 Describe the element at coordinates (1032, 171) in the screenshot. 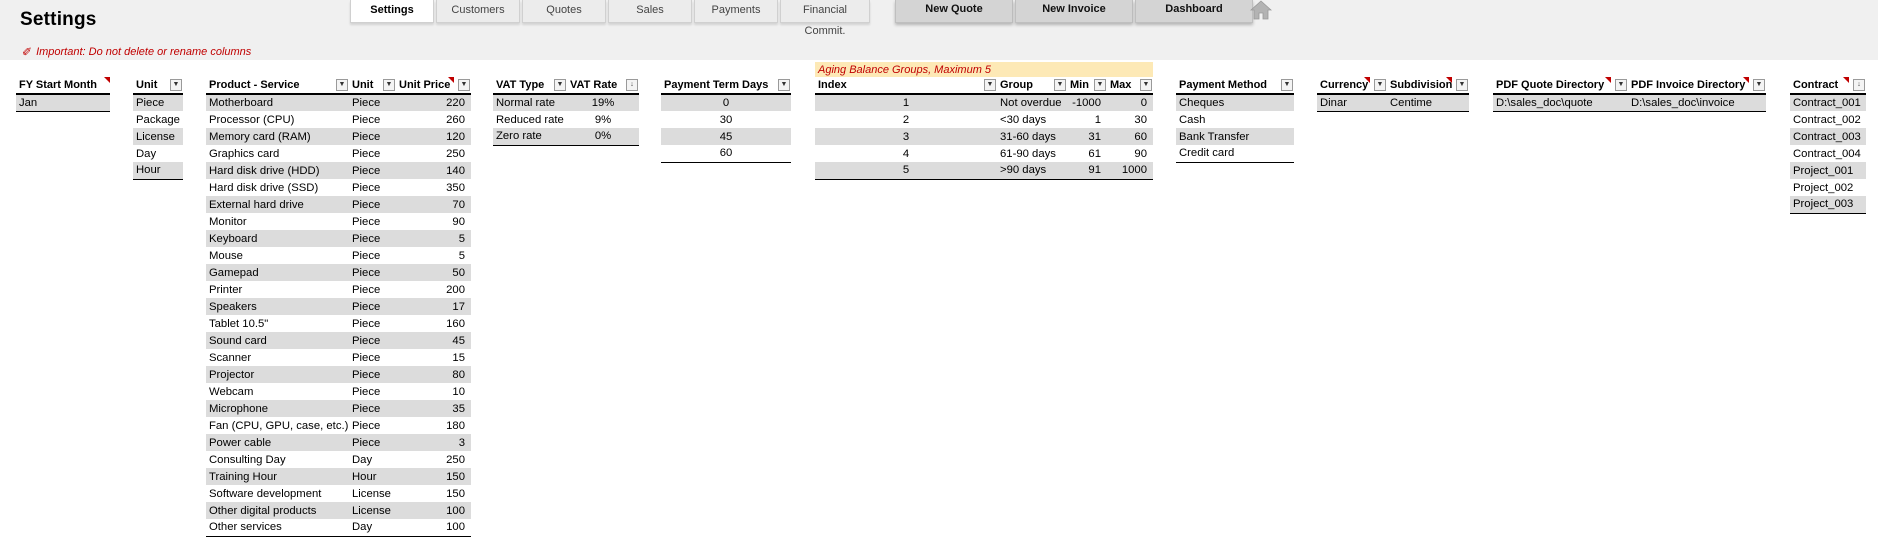

I see `aging-group-cell: >90 days` at that location.